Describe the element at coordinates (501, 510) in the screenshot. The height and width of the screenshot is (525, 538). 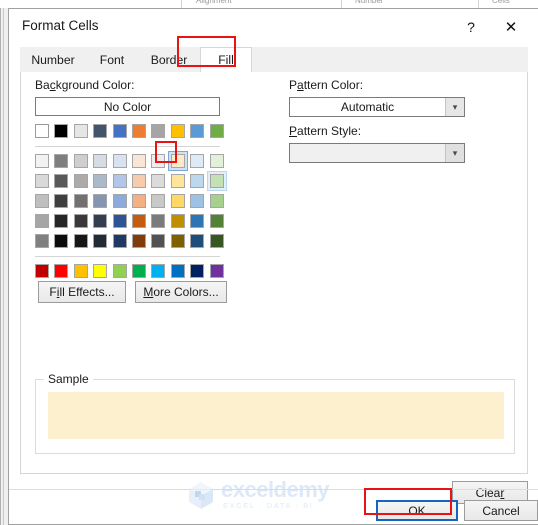
I see `cancel-button: Cancel` at that location.